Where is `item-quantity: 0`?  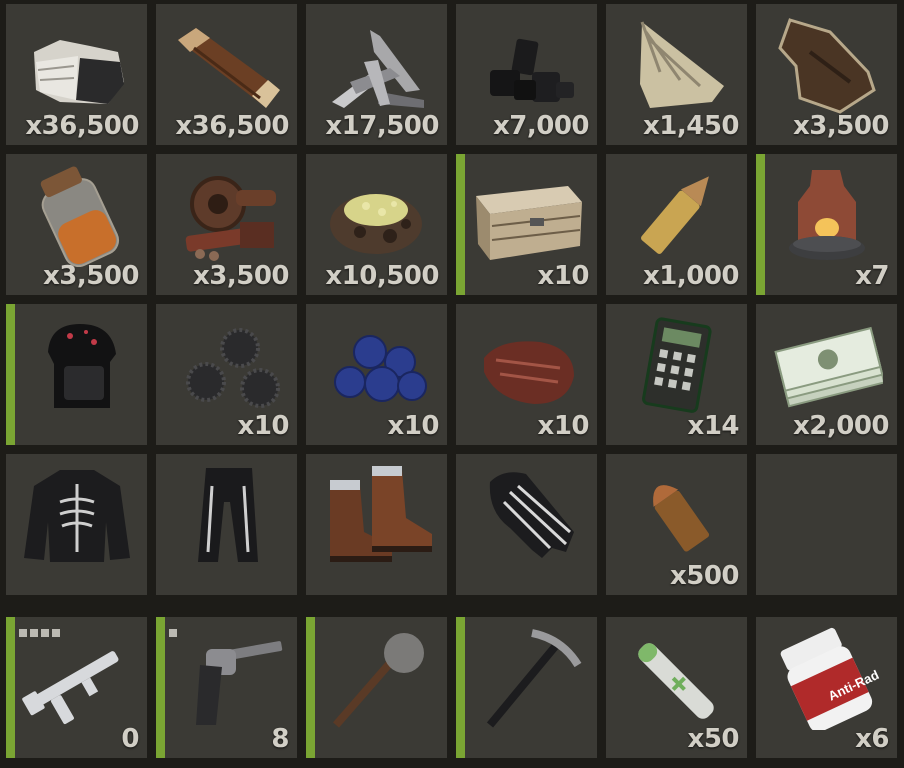
item-quantity: 0 is located at coordinates (130, 739).